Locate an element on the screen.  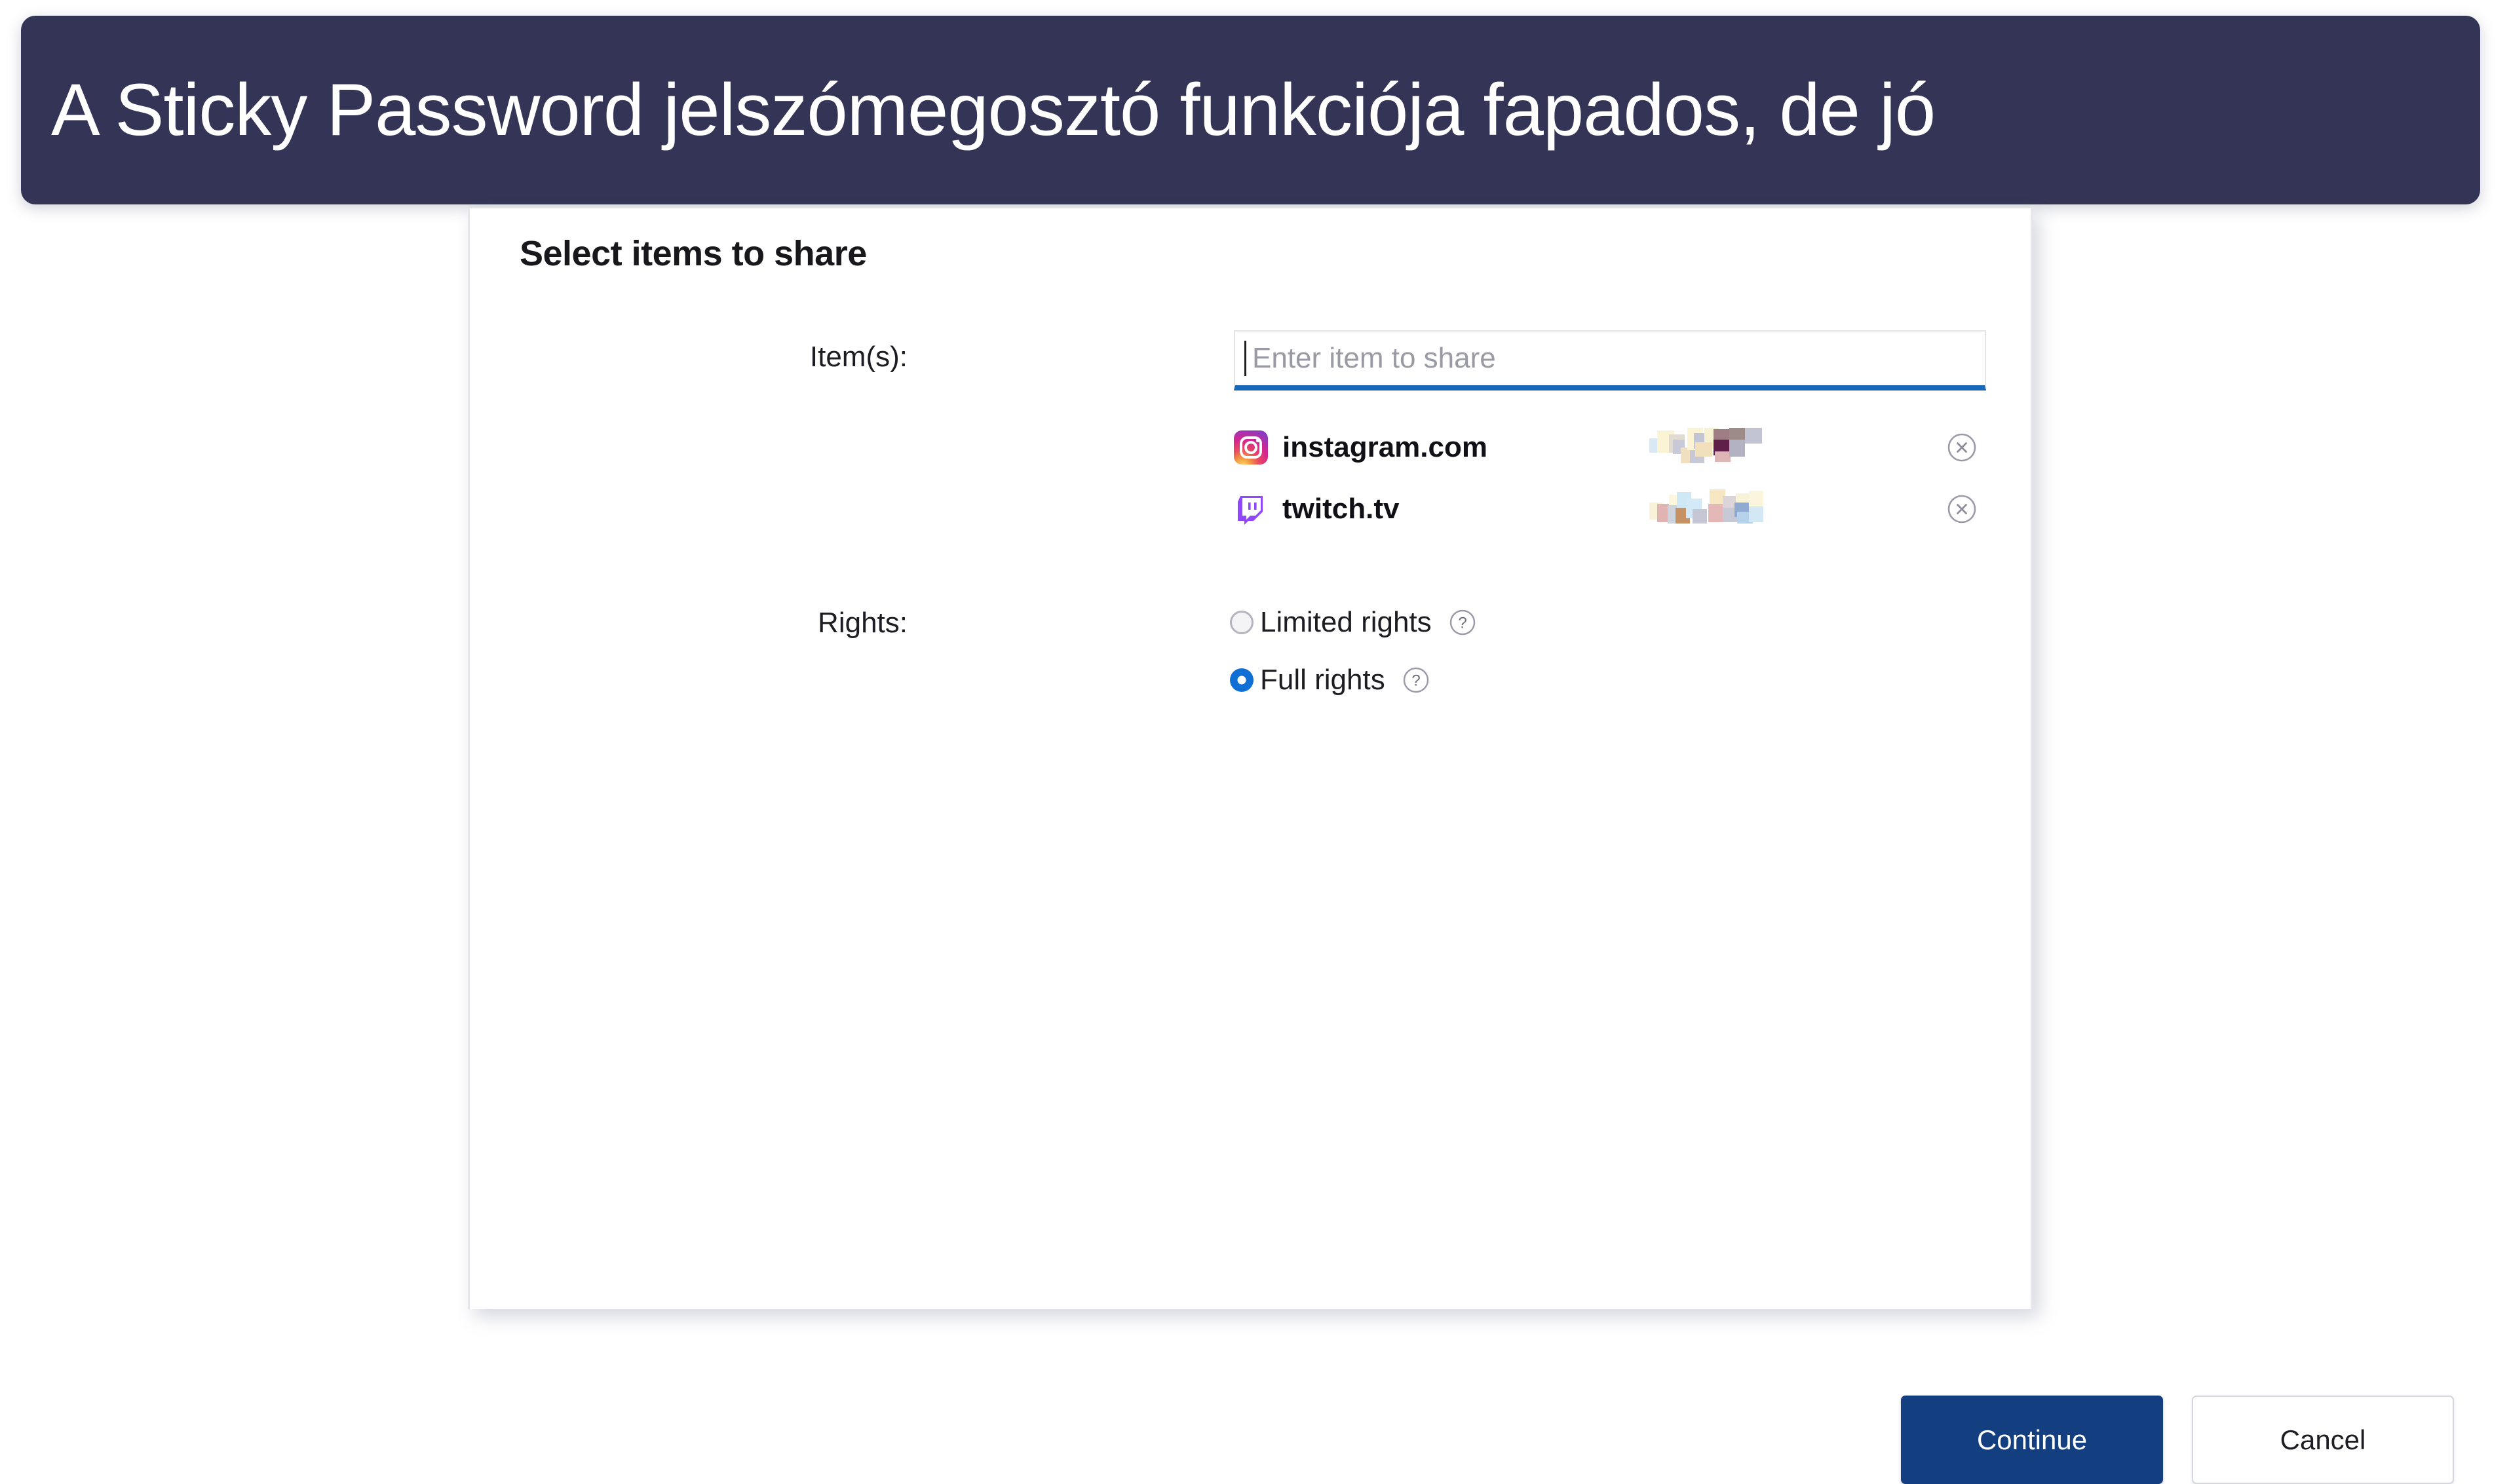
share-item-input: Enter item to share is located at coordinates (1610, 360).